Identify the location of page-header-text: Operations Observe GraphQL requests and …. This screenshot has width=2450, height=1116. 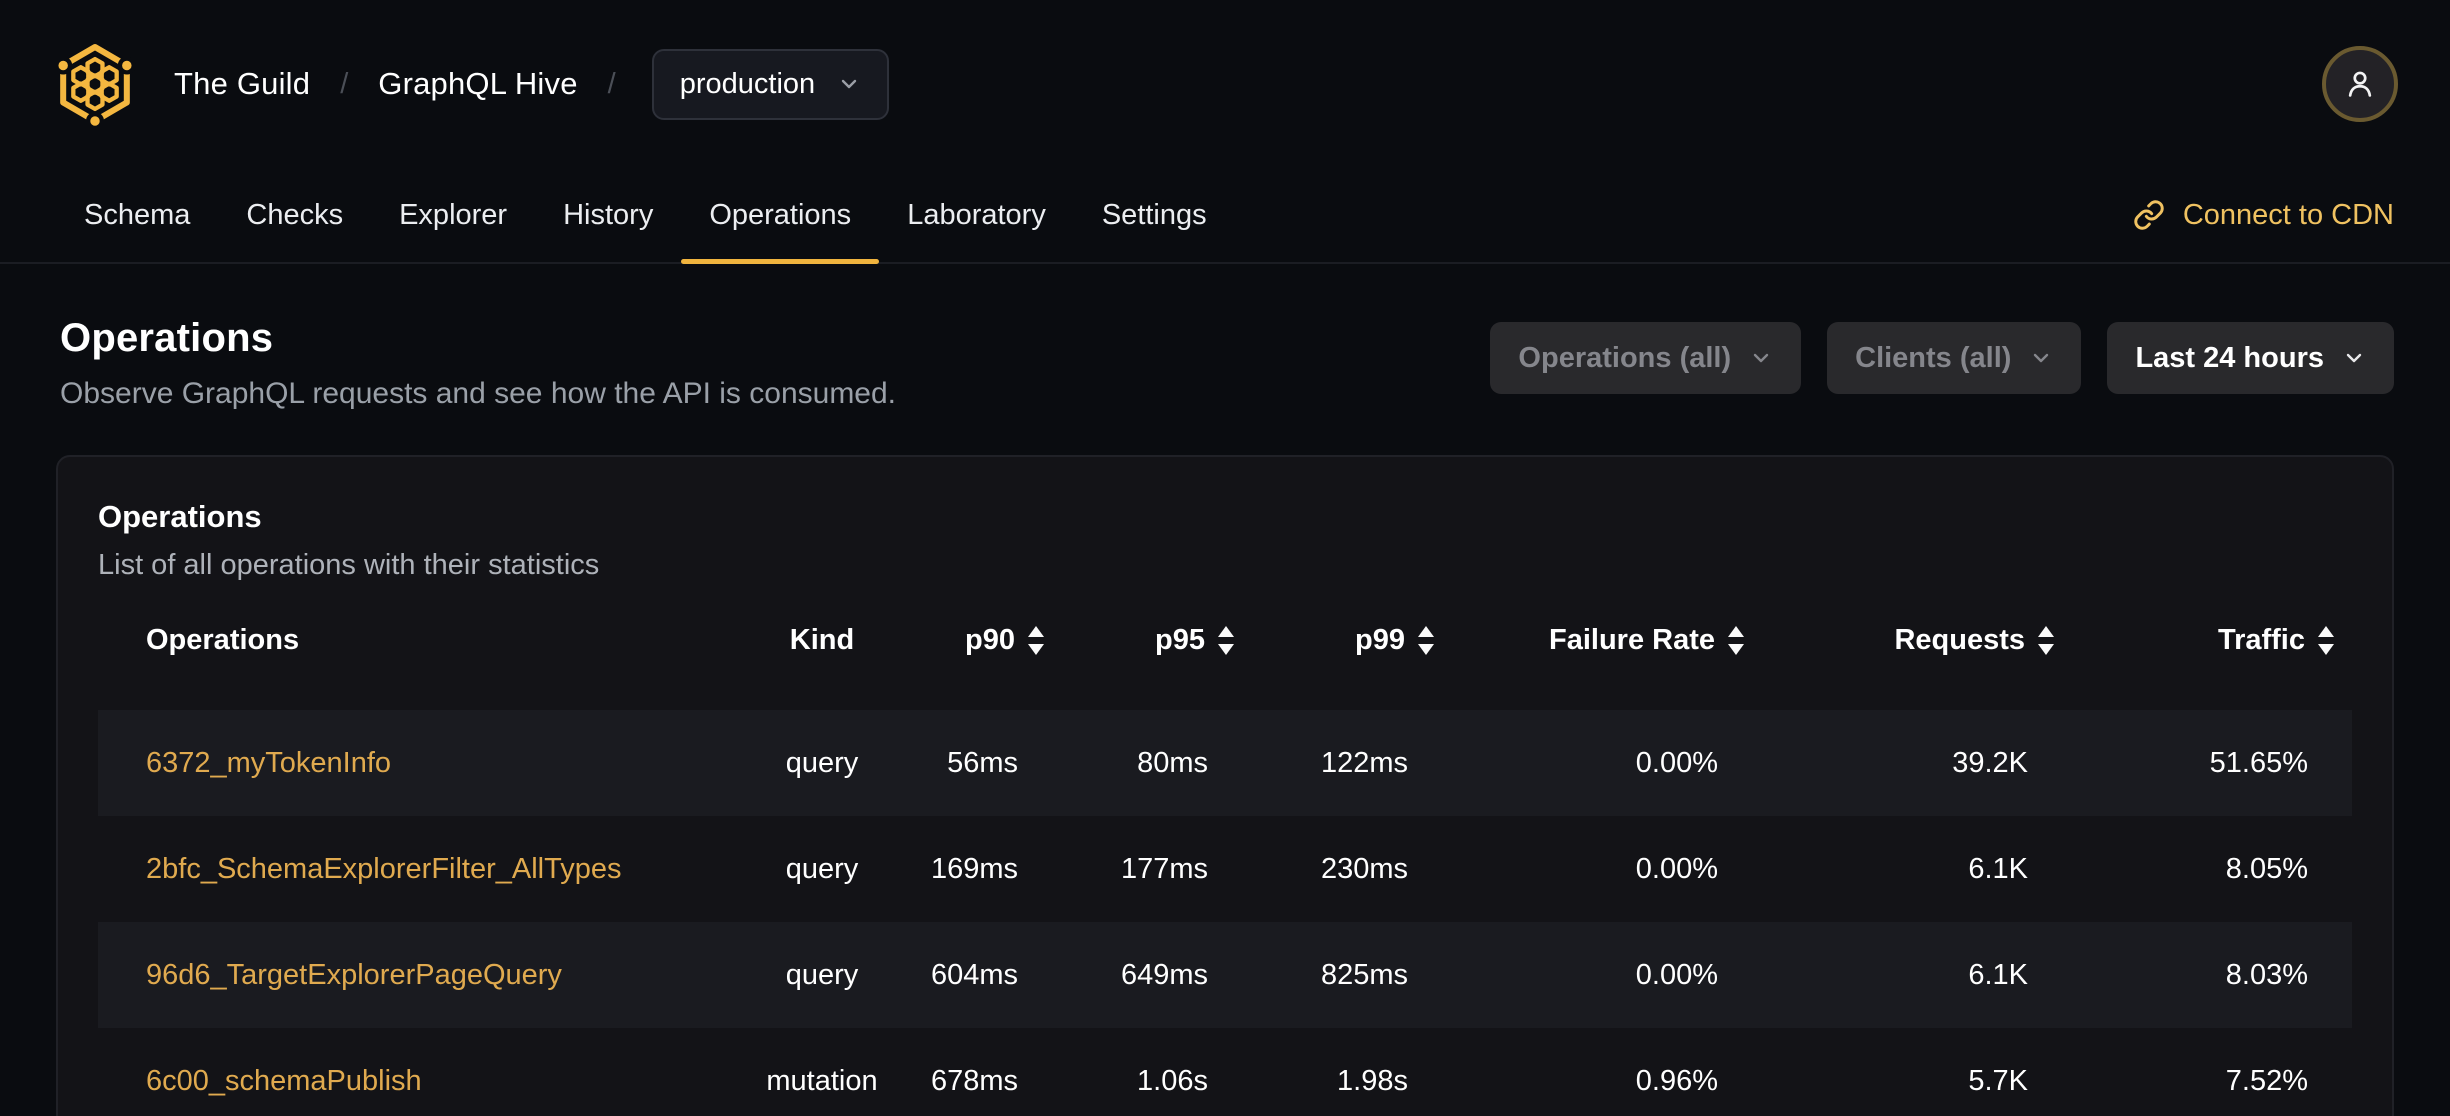
(478, 363).